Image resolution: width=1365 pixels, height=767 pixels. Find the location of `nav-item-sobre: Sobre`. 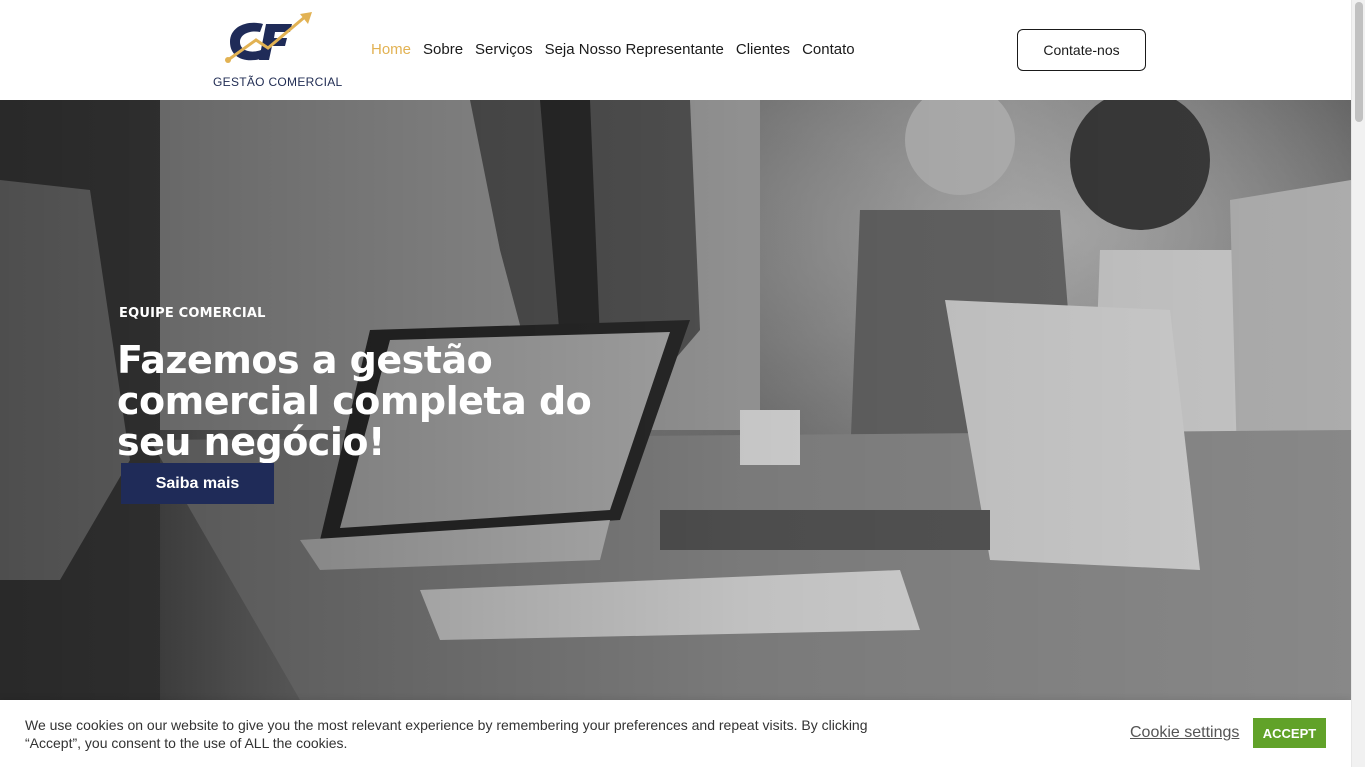

nav-item-sobre: Sobre is located at coordinates (443, 49).